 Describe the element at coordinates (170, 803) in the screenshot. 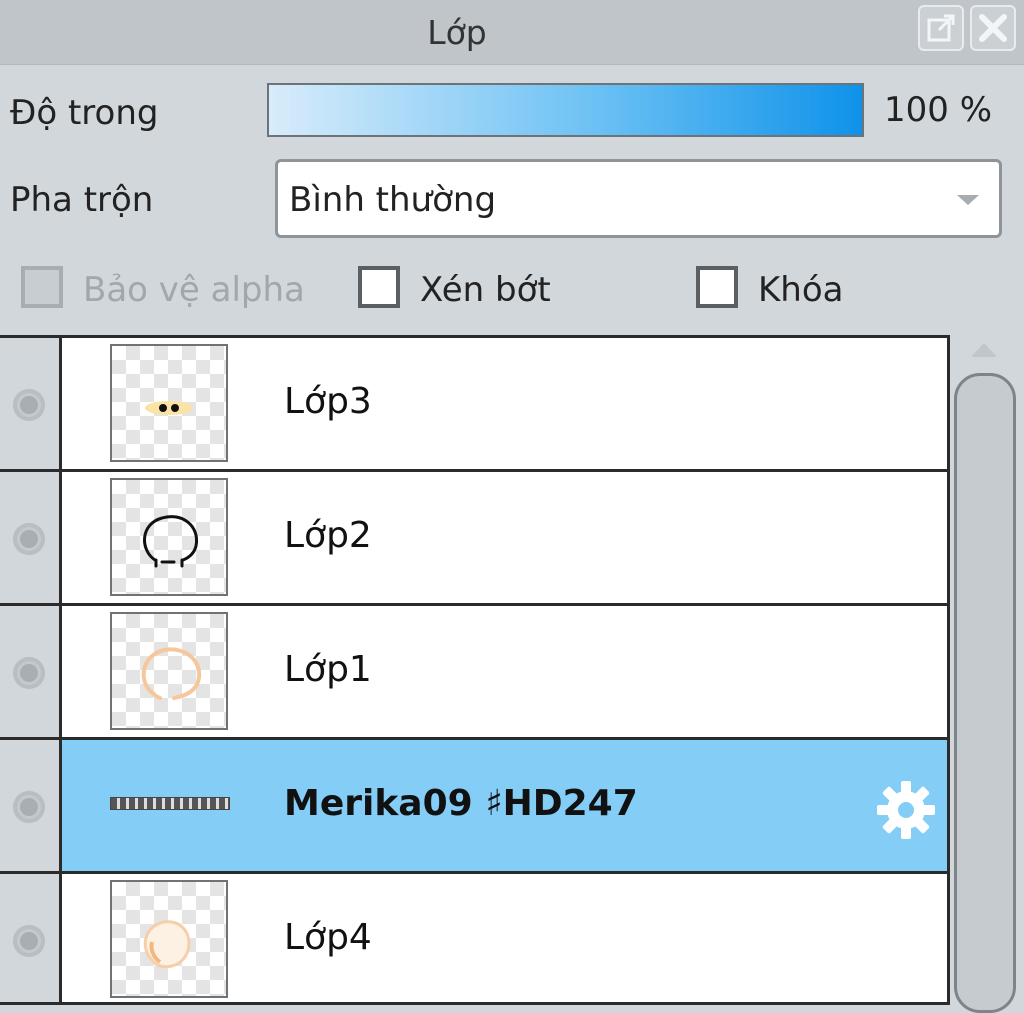

I see `text-layer-thumbnail` at that location.